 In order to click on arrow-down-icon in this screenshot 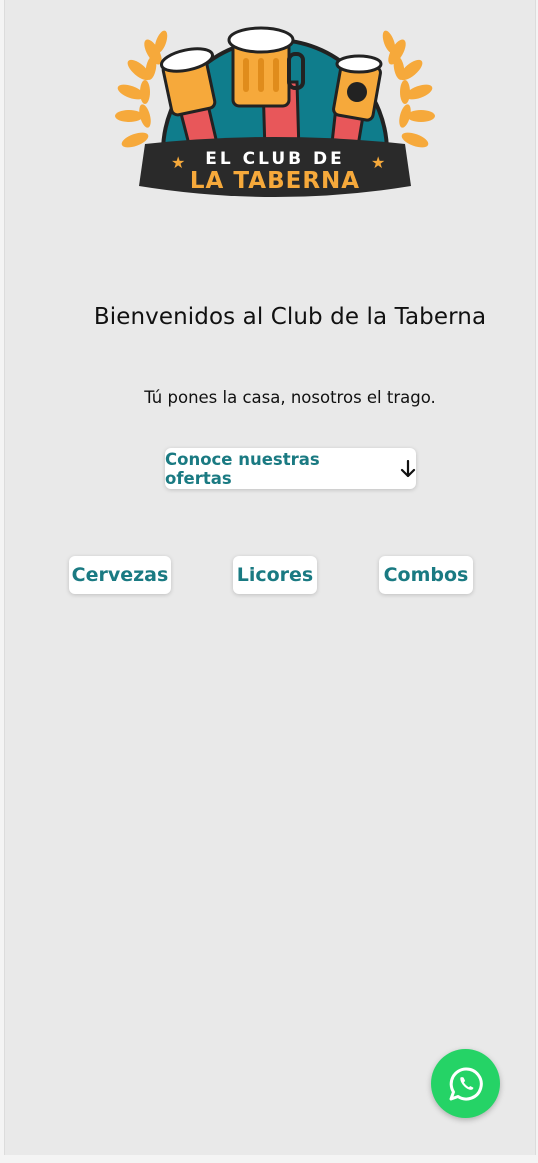, I will do `click(408, 468)`.